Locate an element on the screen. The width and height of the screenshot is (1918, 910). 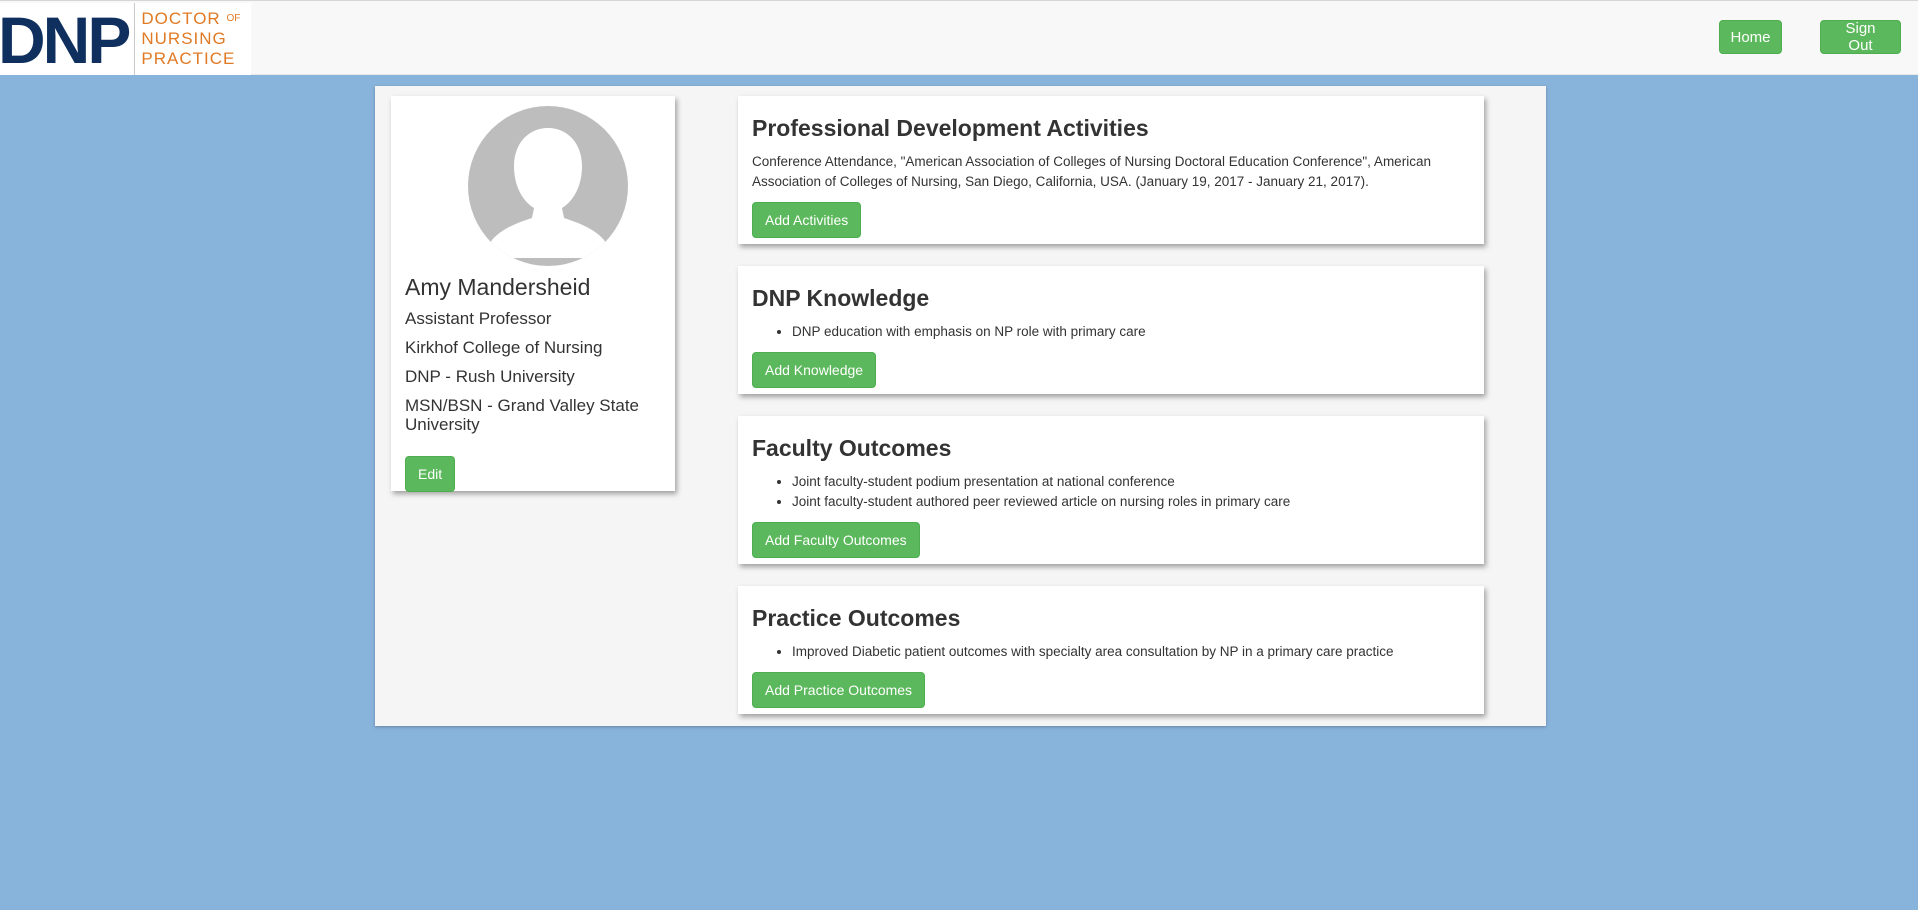
logo-mark: DNP is located at coordinates (65, 40).